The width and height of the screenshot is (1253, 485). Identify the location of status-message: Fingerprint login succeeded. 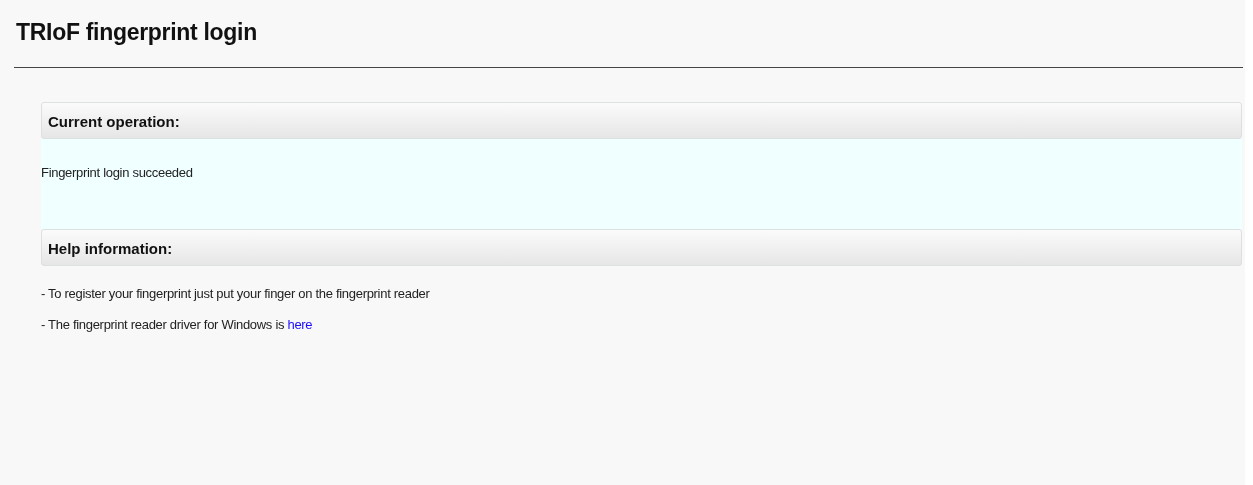
(117, 172).